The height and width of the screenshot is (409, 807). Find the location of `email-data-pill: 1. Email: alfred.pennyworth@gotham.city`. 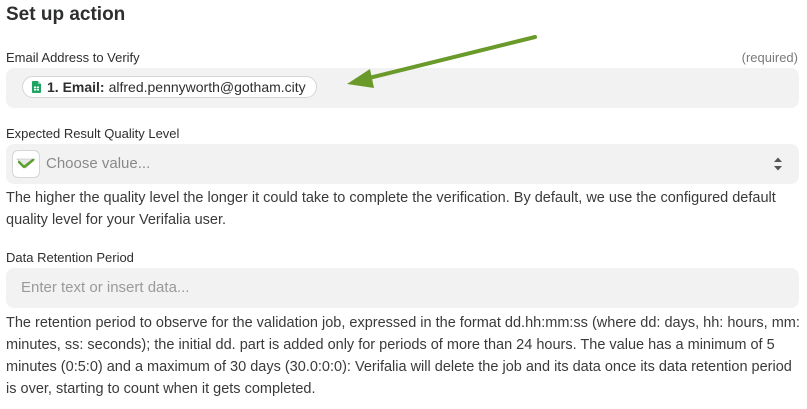

email-data-pill: 1. Email: alfred.pennyworth@gotham.city is located at coordinates (169, 87).